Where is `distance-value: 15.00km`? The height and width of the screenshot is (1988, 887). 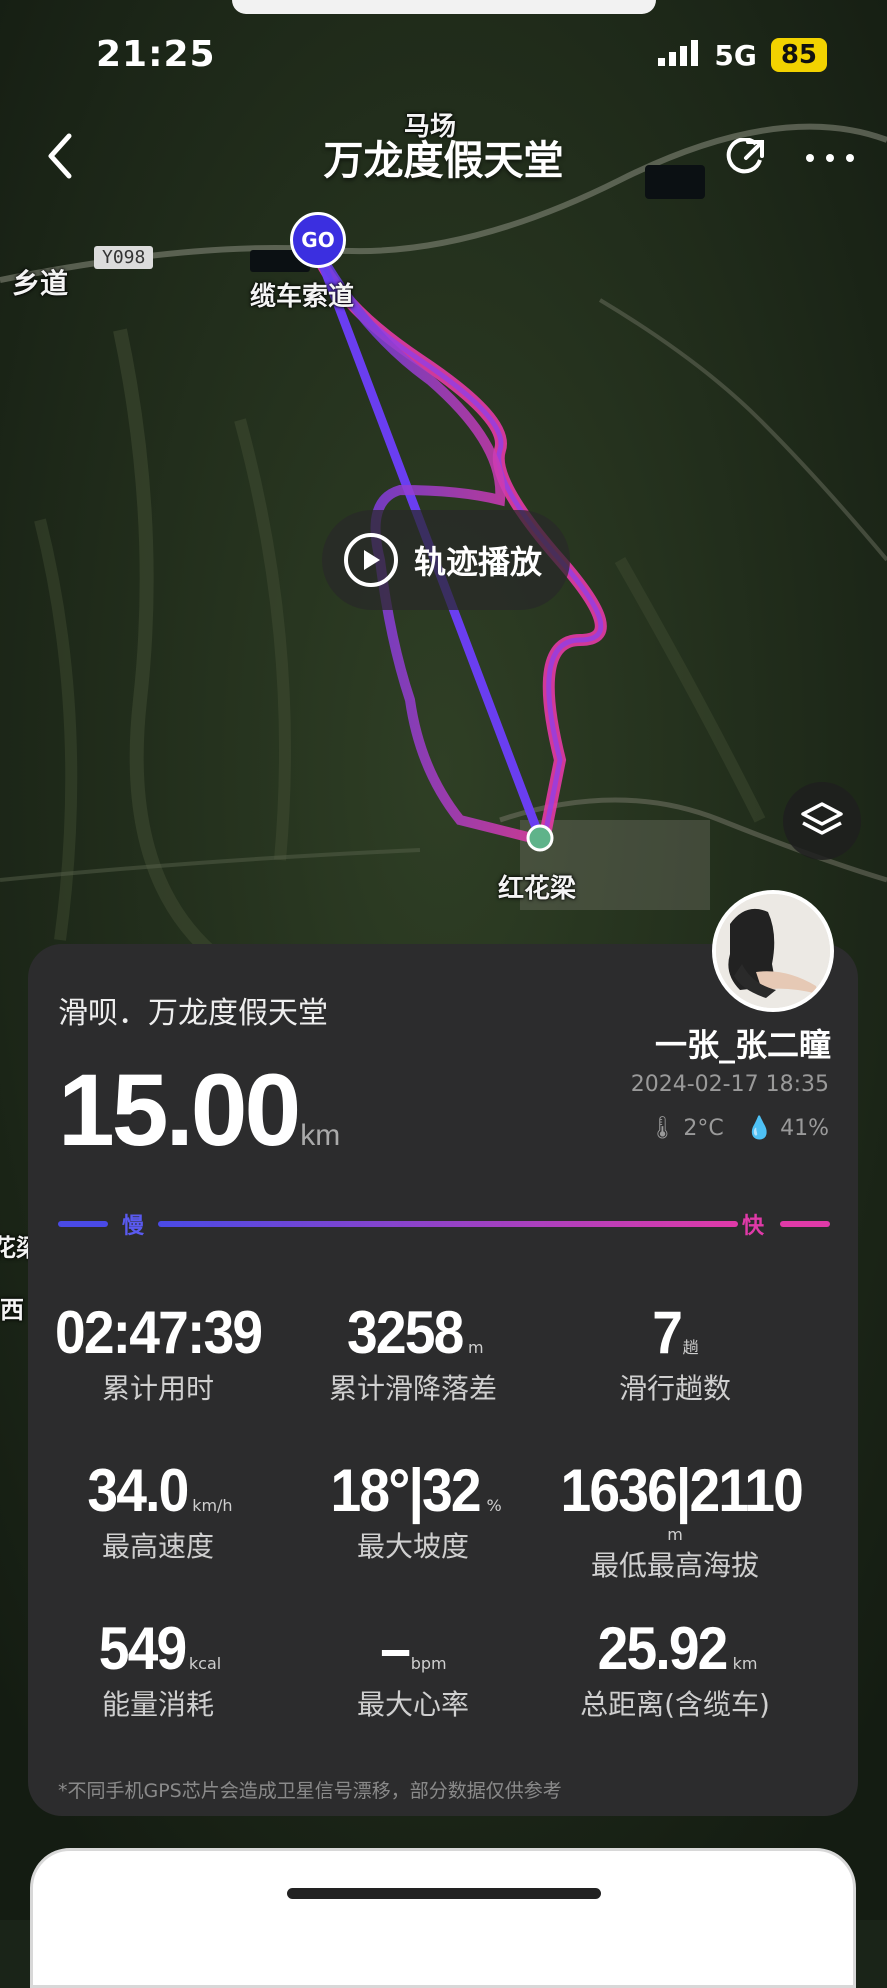
distance-value: 15.00km is located at coordinates (199, 1110).